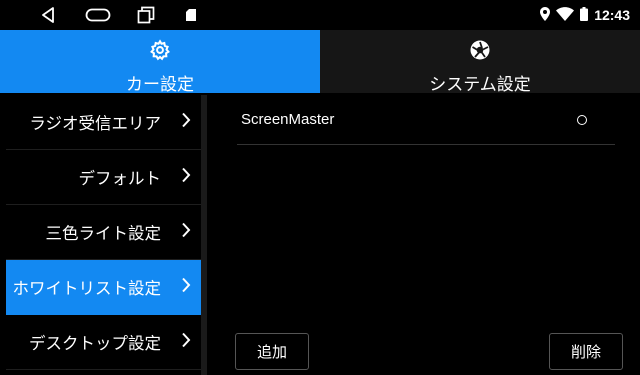  Describe the element at coordinates (582, 119) in the screenshot. I see `radio-button` at that location.